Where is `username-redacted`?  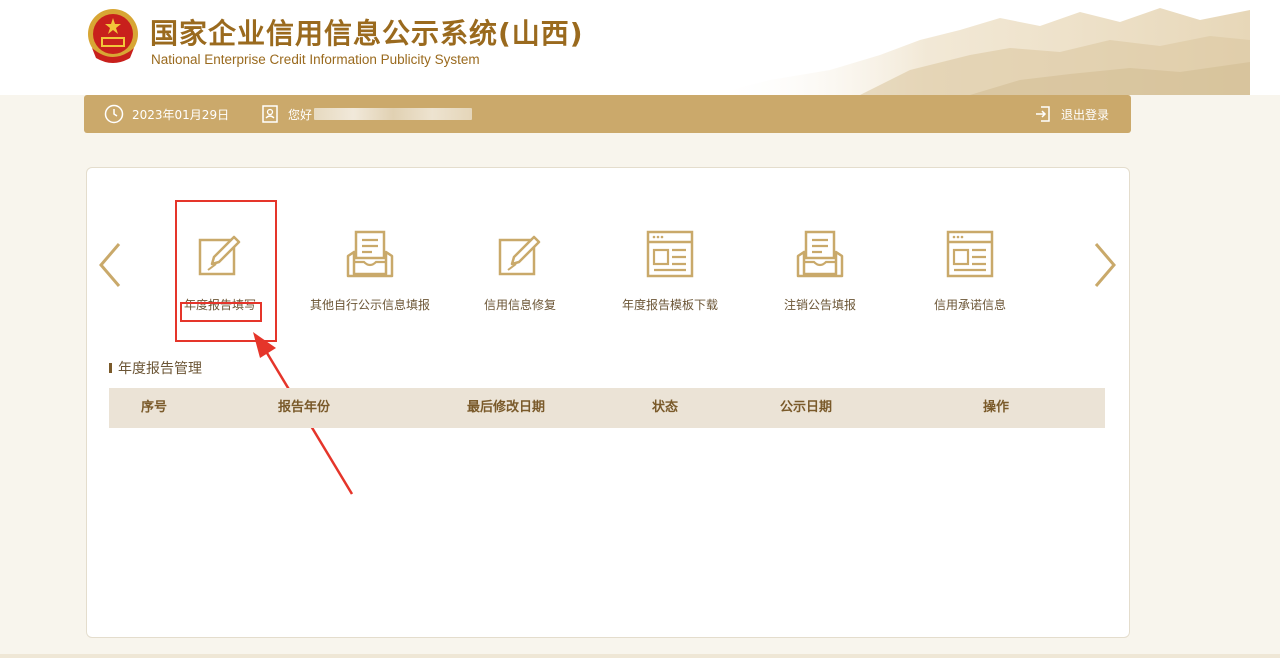 username-redacted is located at coordinates (393, 114).